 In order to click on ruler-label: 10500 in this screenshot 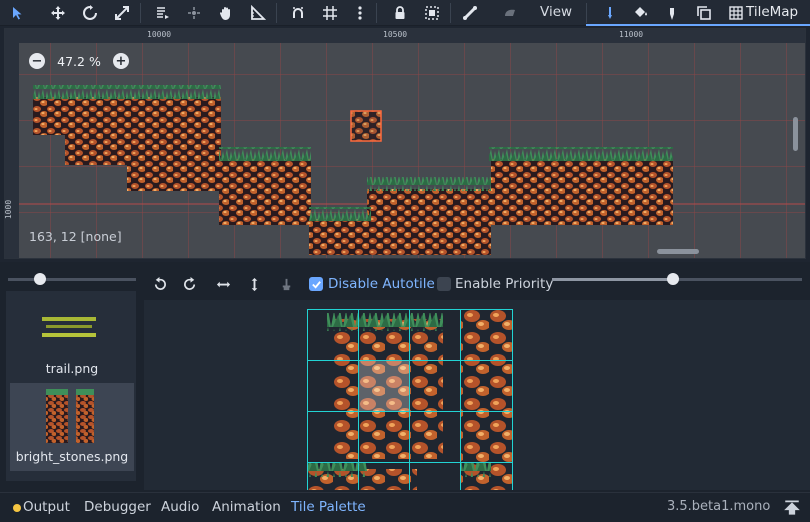, I will do `click(395, 34)`.